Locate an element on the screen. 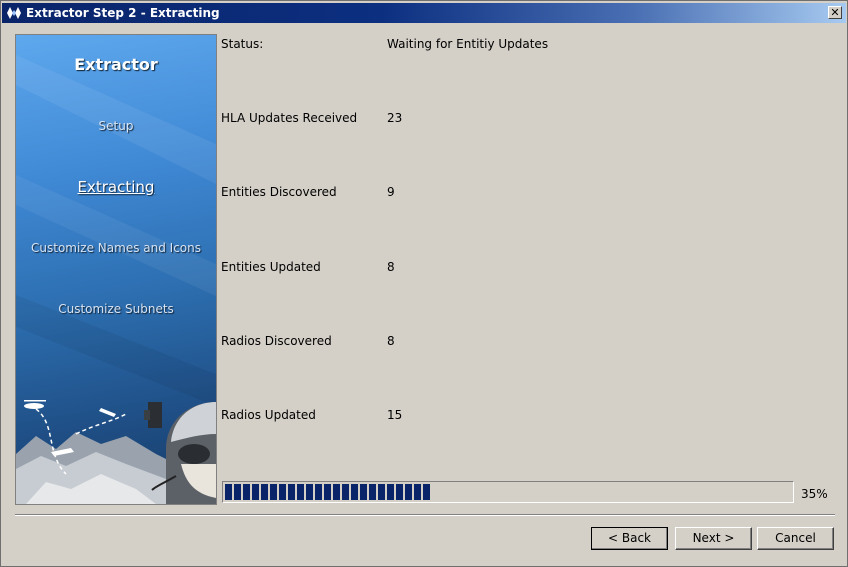  progress-percent: 35% is located at coordinates (814, 494).